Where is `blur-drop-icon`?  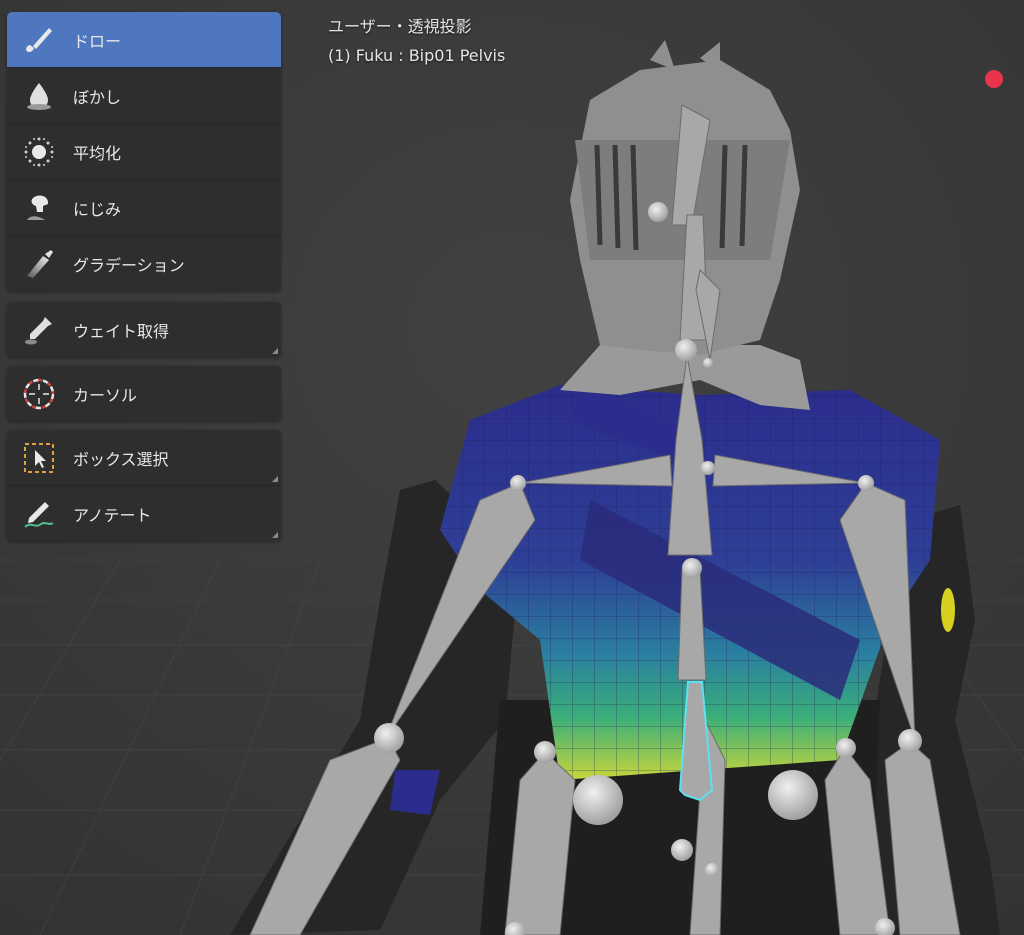 blur-drop-icon is located at coordinates (39, 96).